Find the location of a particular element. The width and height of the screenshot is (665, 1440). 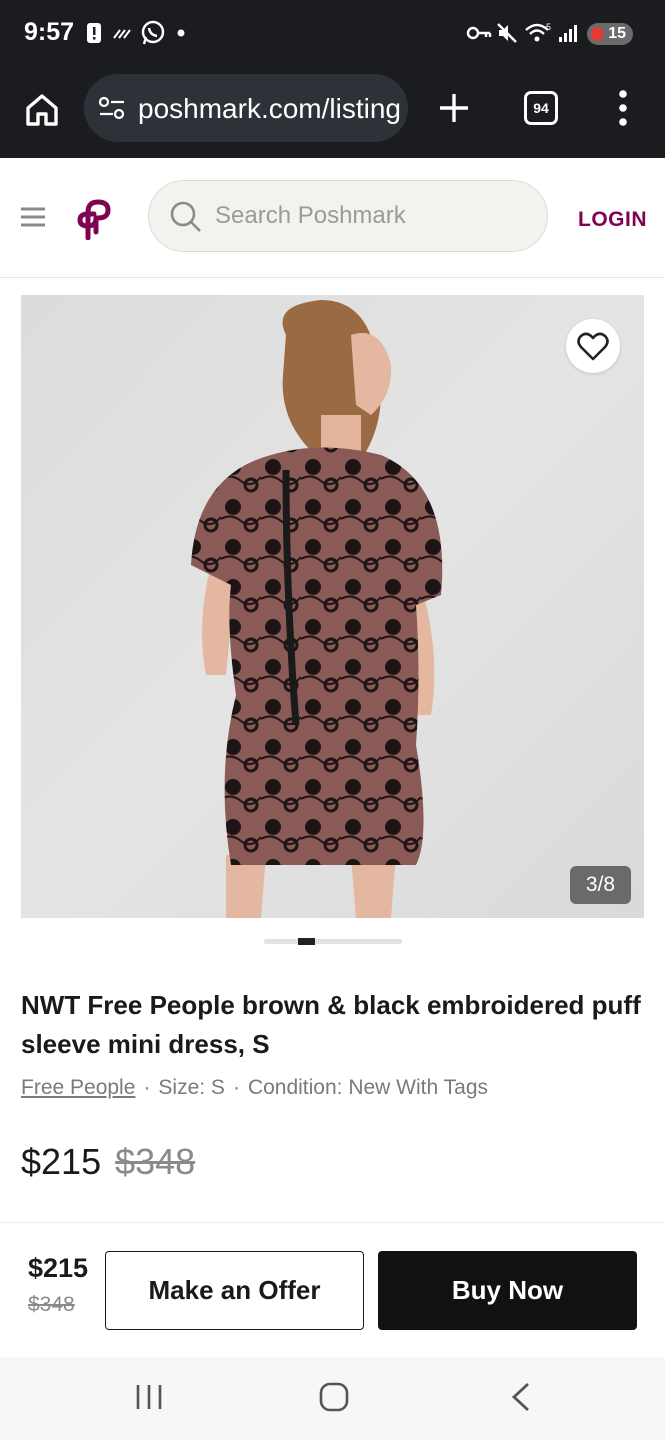

signal-lines-icon is located at coordinates (123, 33).